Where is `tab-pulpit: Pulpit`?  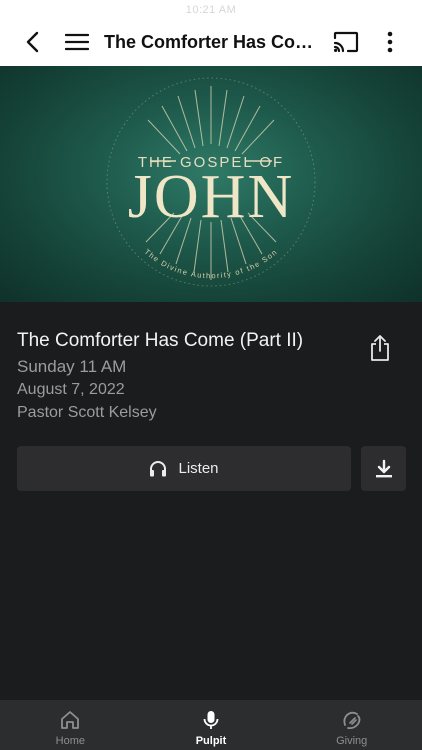 tab-pulpit: Pulpit is located at coordinates (211, 725).